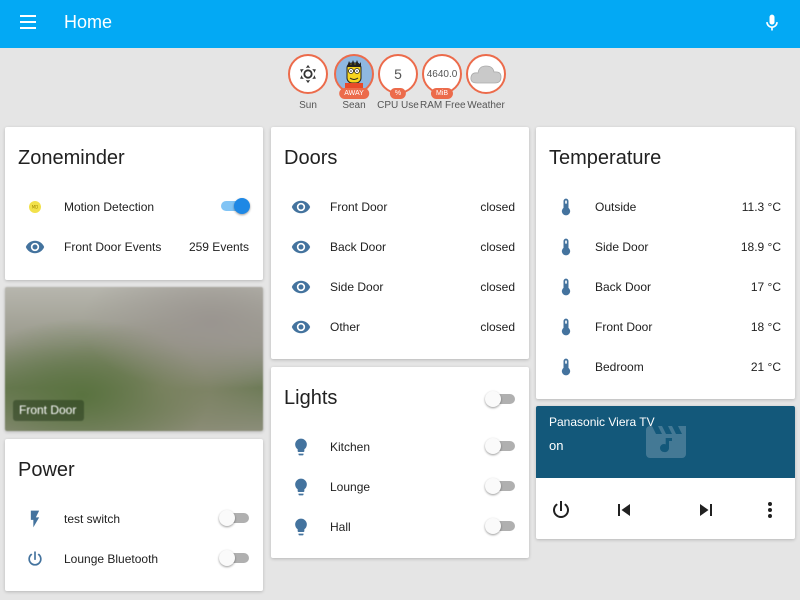 Image resolution: width=800 pixels, height=600 pixels. Describe the element at coordinates (359, 207) in the screenshot. I see `row-label: Front Door` at that location.